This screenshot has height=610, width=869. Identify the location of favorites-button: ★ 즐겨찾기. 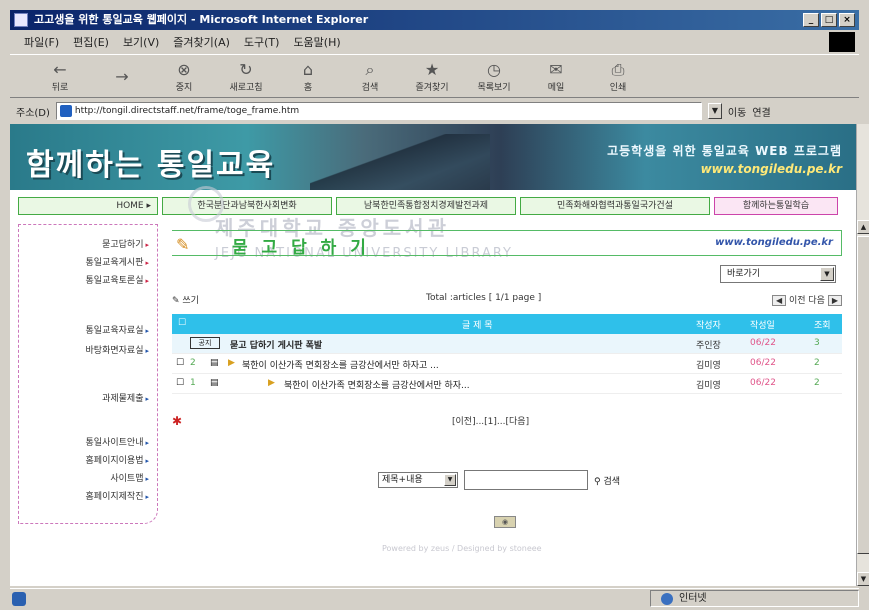
(432, 76).